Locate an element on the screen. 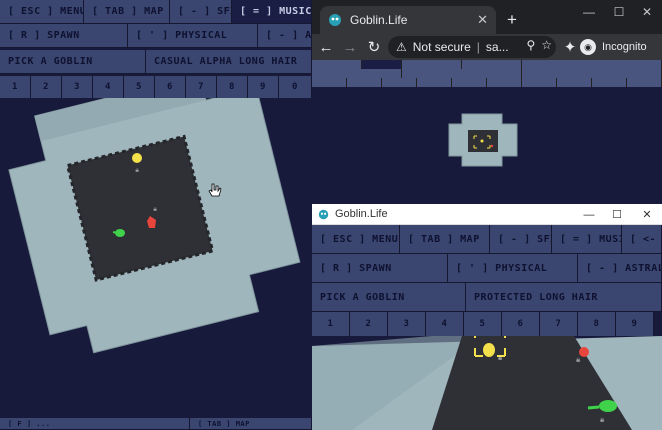 The image size is (662, 430). hotbar-slot-0: 0 is located at coordinates (295, 87).